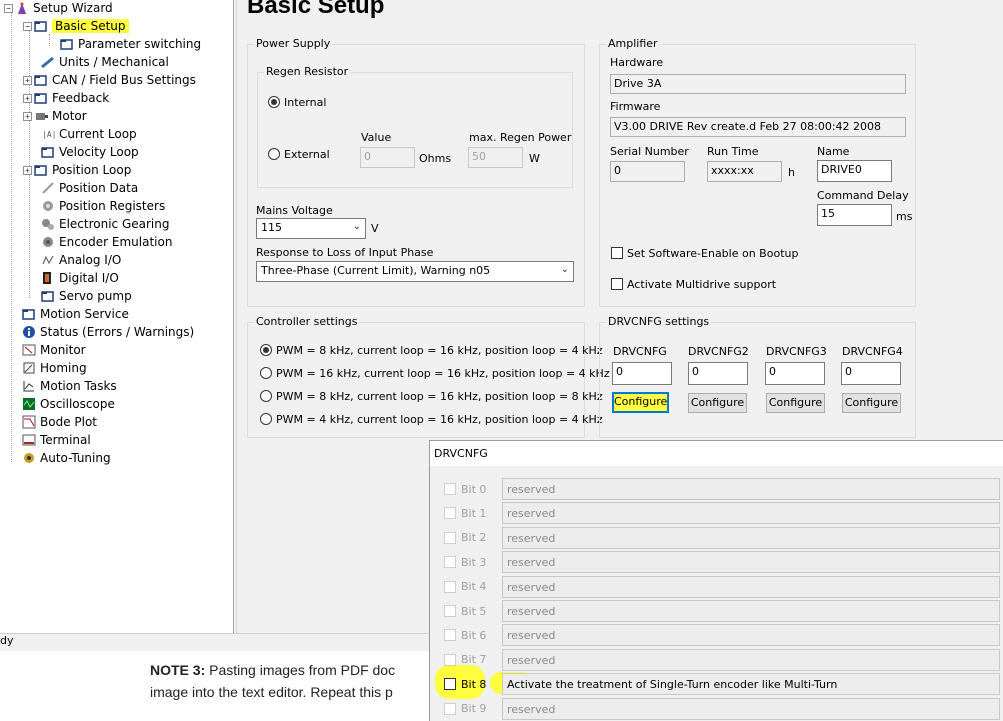 This screenshot has height=721, width=1003. What do you see at coordinates (854, 171) in the screenshot?
I see `name-field: DRIVE0` at bounding box center [854, 171].